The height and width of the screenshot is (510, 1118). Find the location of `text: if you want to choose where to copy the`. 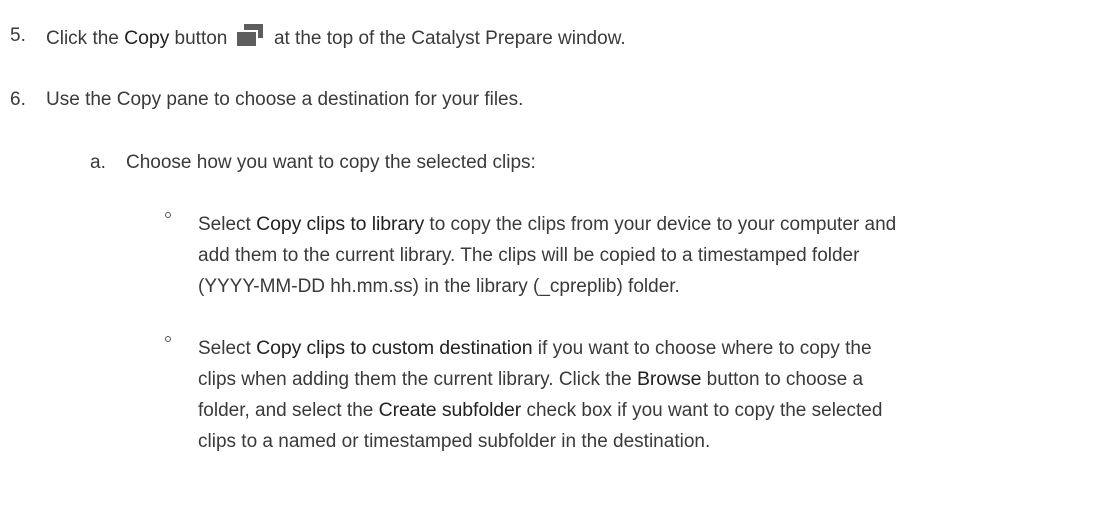

text: if you want to choose where to copy the is located at coordinates (702, 348).